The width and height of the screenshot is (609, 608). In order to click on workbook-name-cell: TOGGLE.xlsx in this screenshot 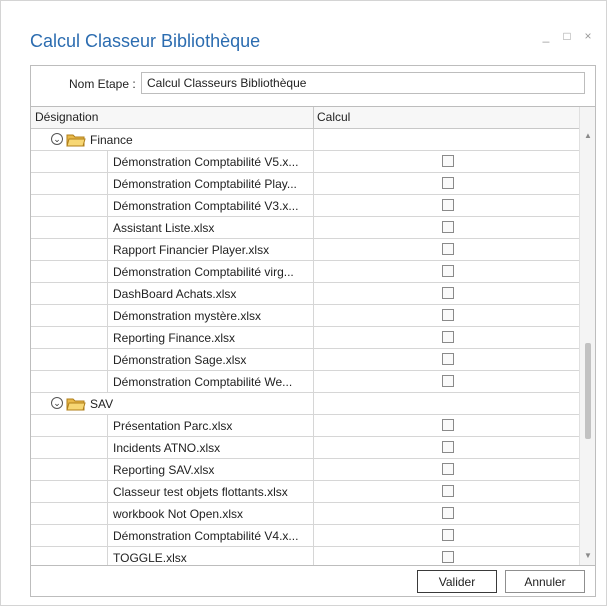, I will do `click(172, 556)`.